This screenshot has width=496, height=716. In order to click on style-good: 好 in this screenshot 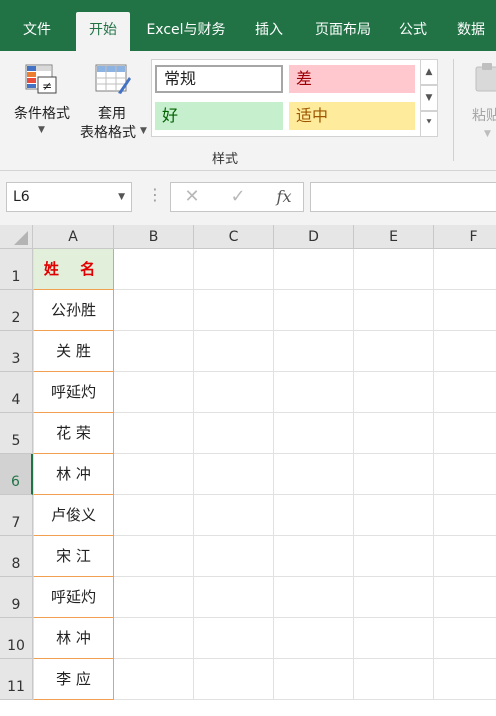, I will do `click(219, 116)`.